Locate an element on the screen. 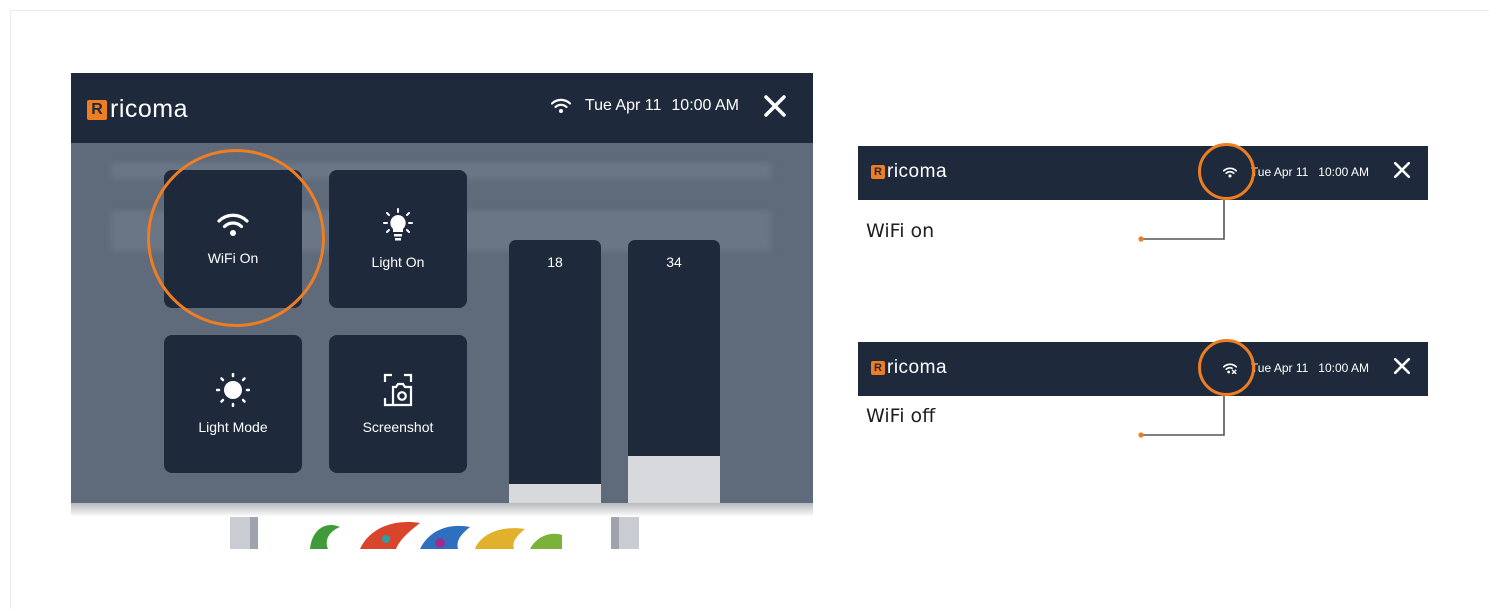 The image size is (1489, 609). embroidery-artwork is located at coordinates (436, 535).